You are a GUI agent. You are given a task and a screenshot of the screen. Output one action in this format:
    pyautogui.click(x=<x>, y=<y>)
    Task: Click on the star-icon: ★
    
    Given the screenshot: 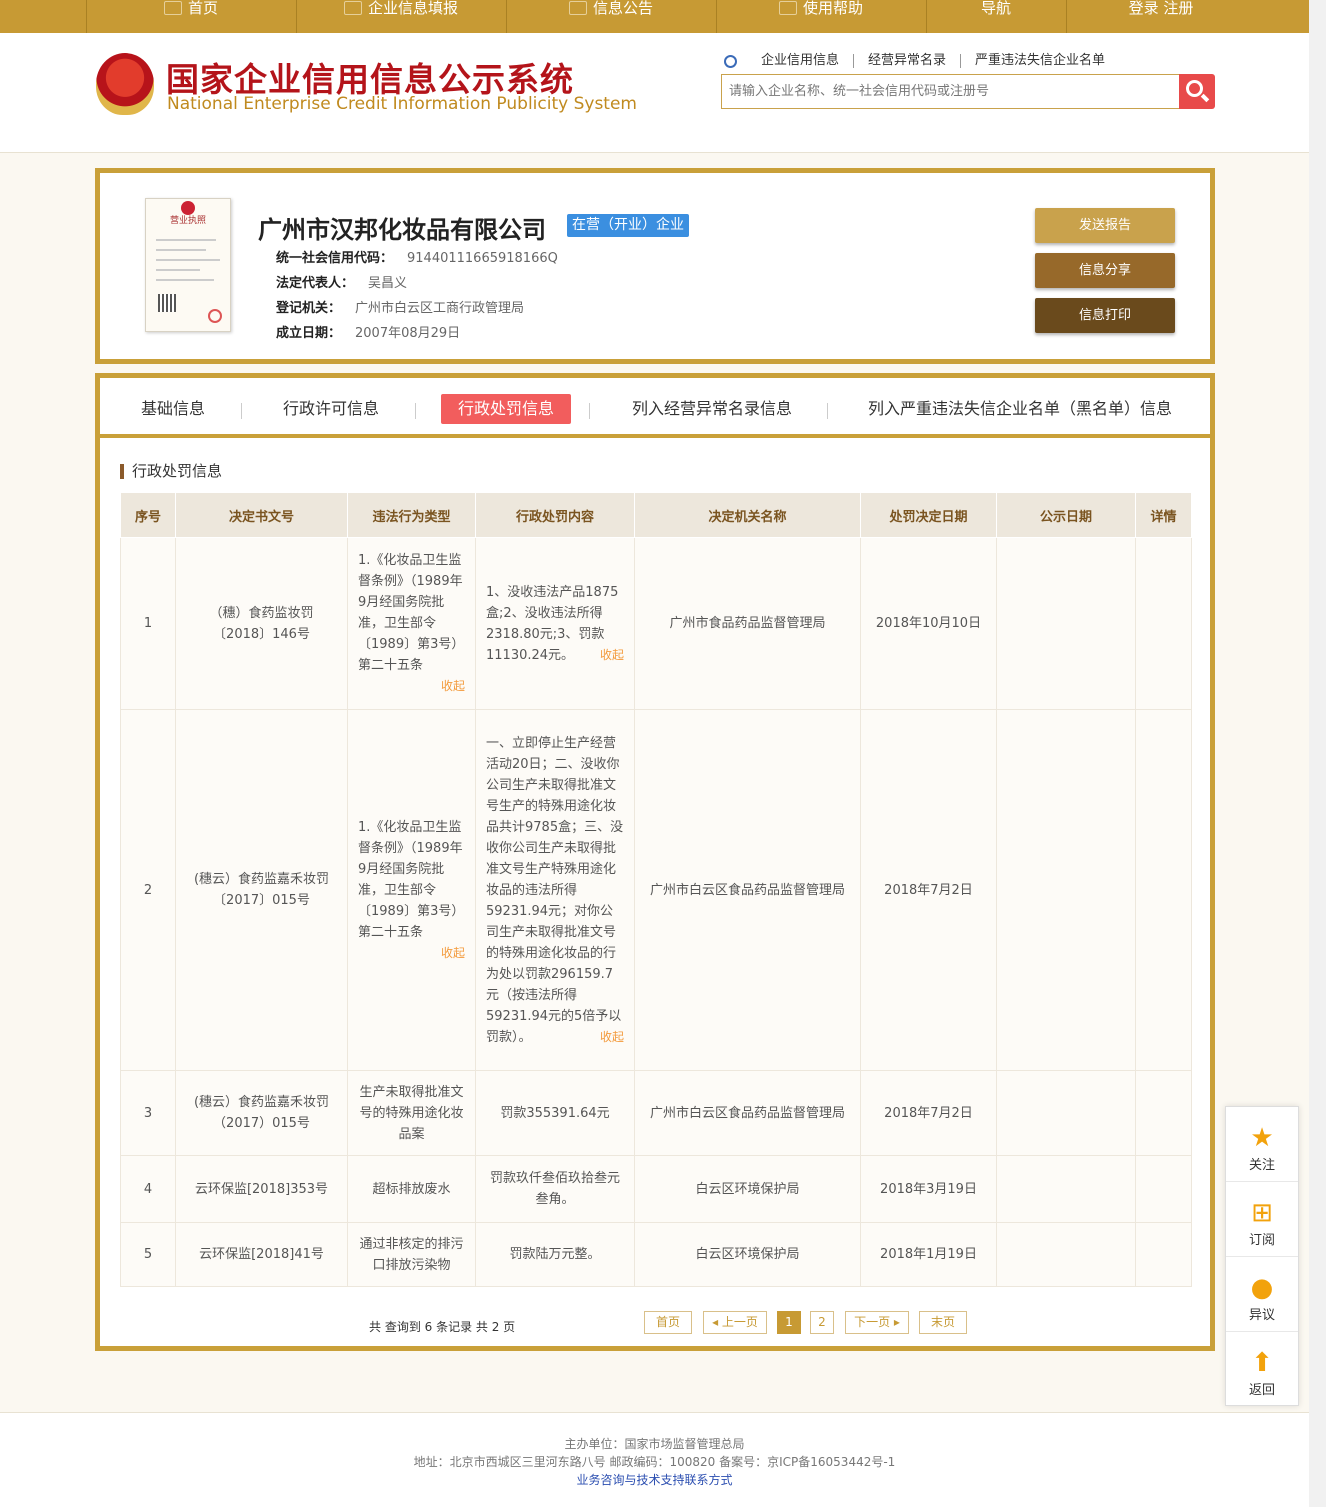 What is the action you would take?
    pyautogui.click(x=1262, y=1138)
    